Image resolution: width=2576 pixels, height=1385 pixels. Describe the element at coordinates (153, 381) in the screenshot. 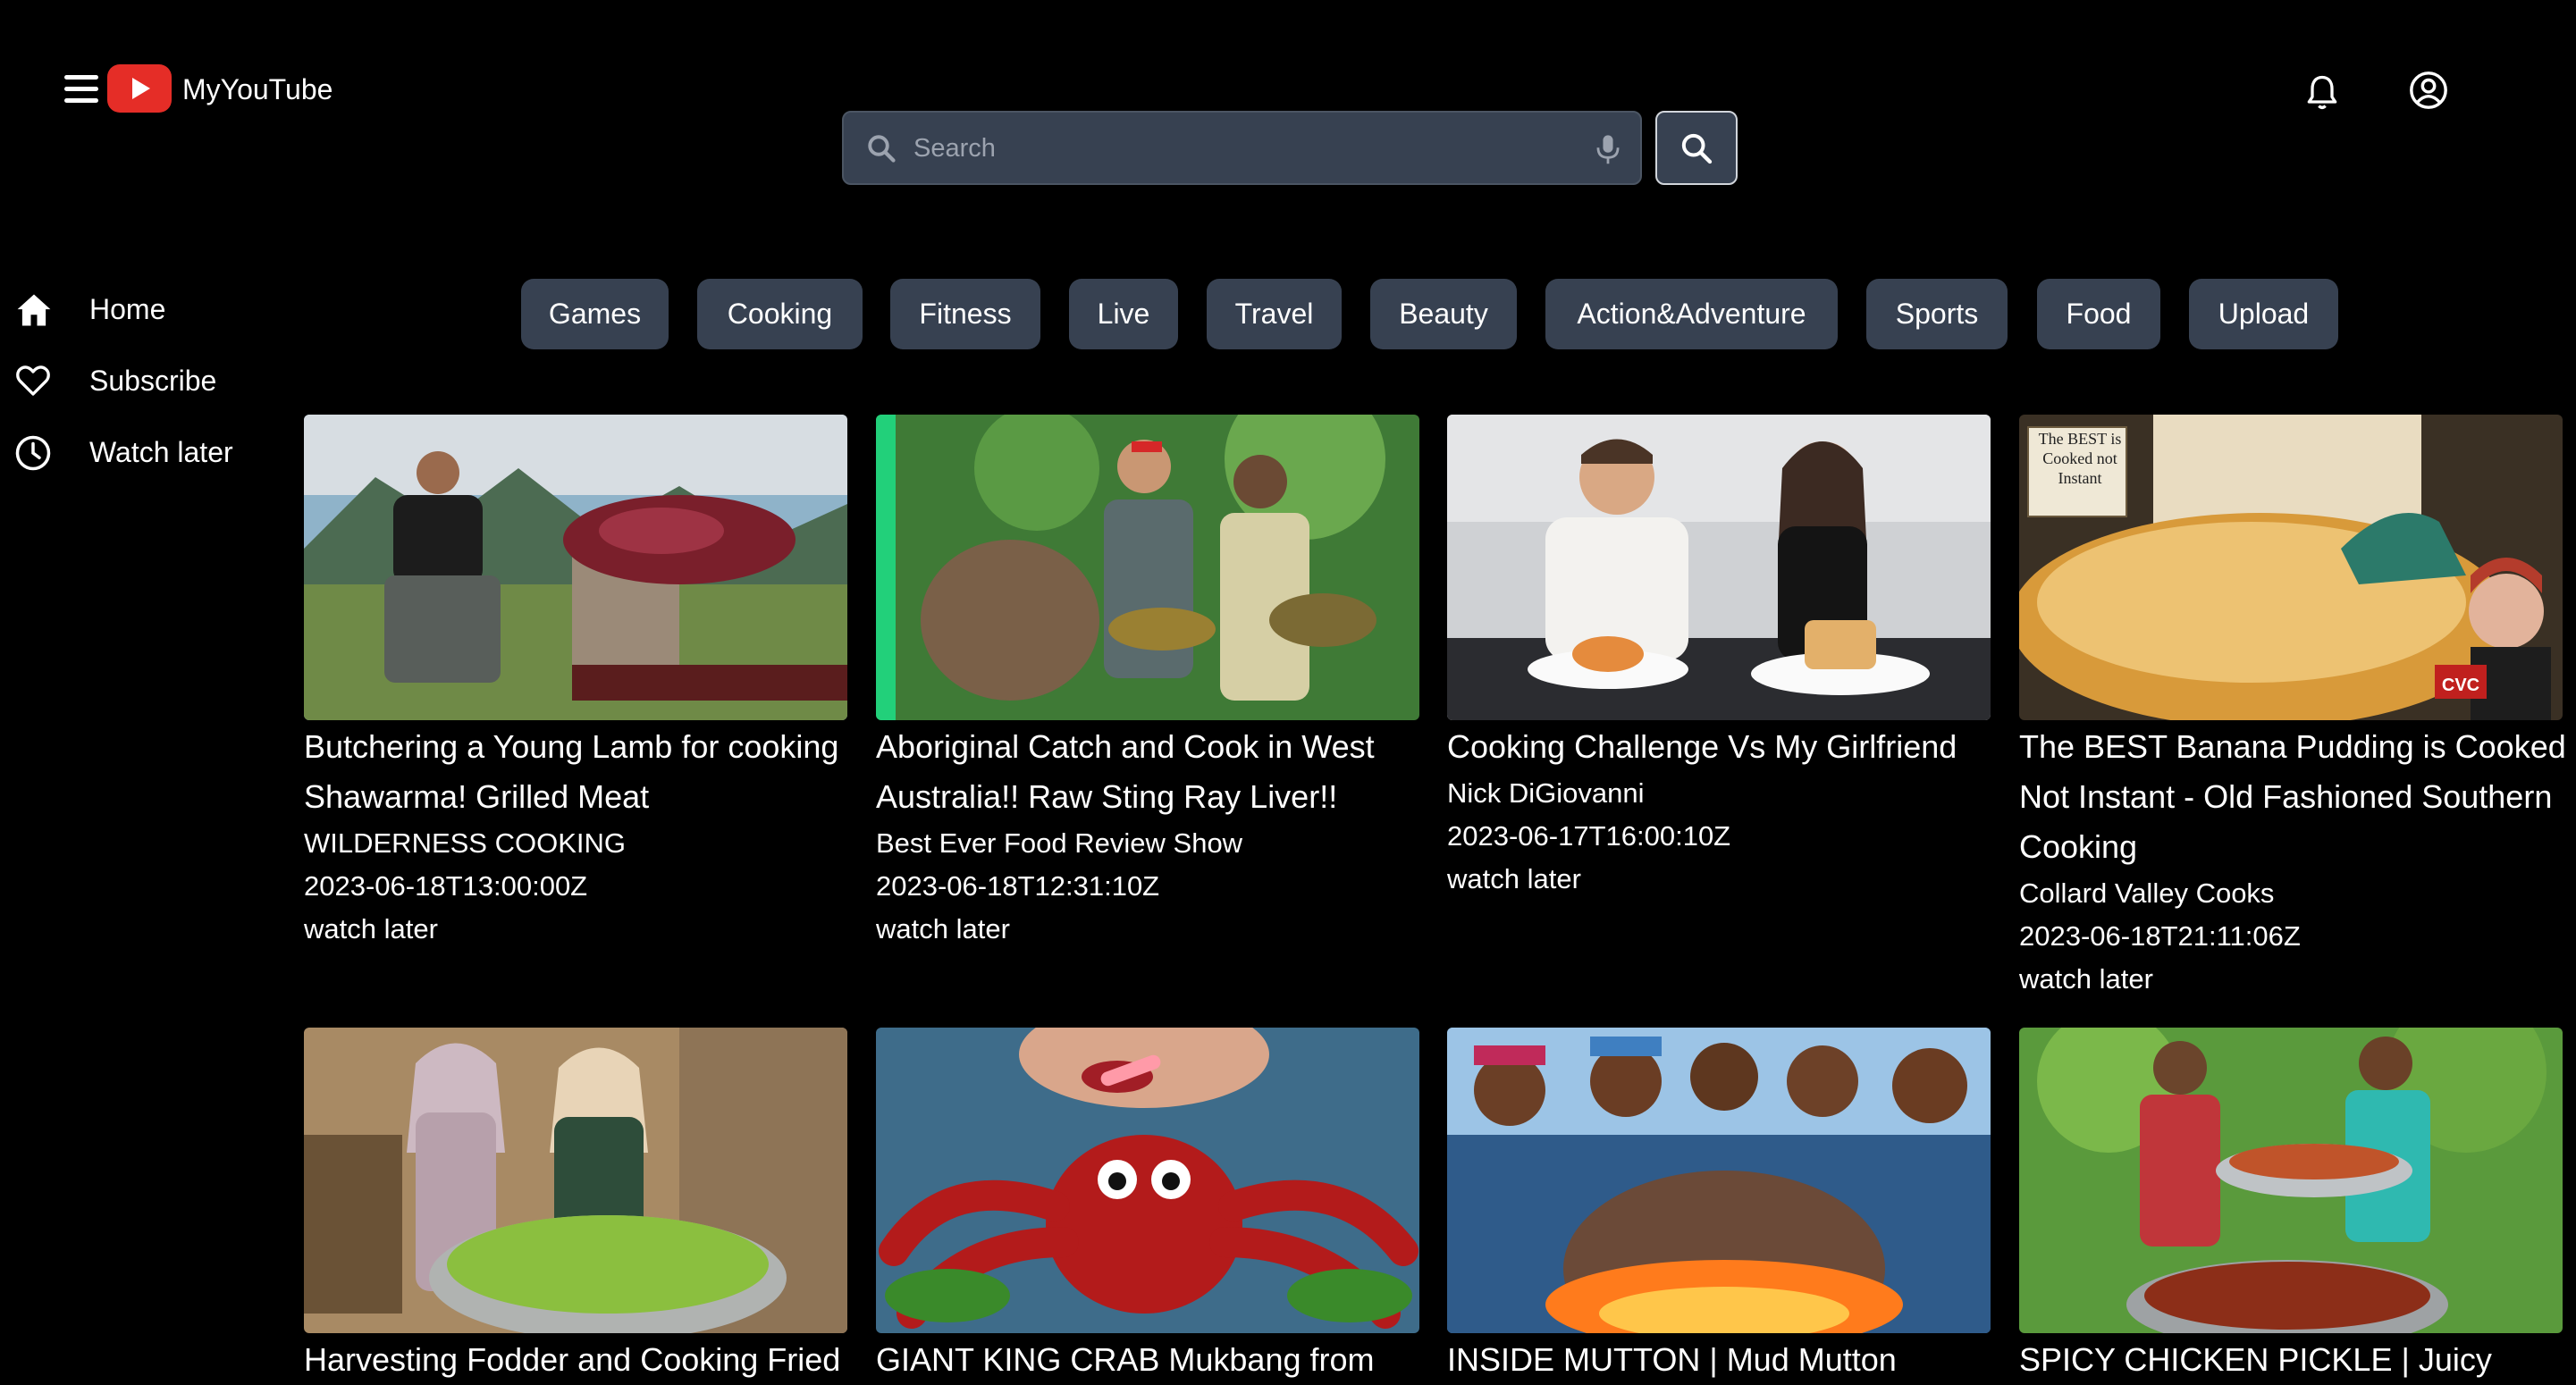

I see `sidebar-item-label: Subscribe` at that location.